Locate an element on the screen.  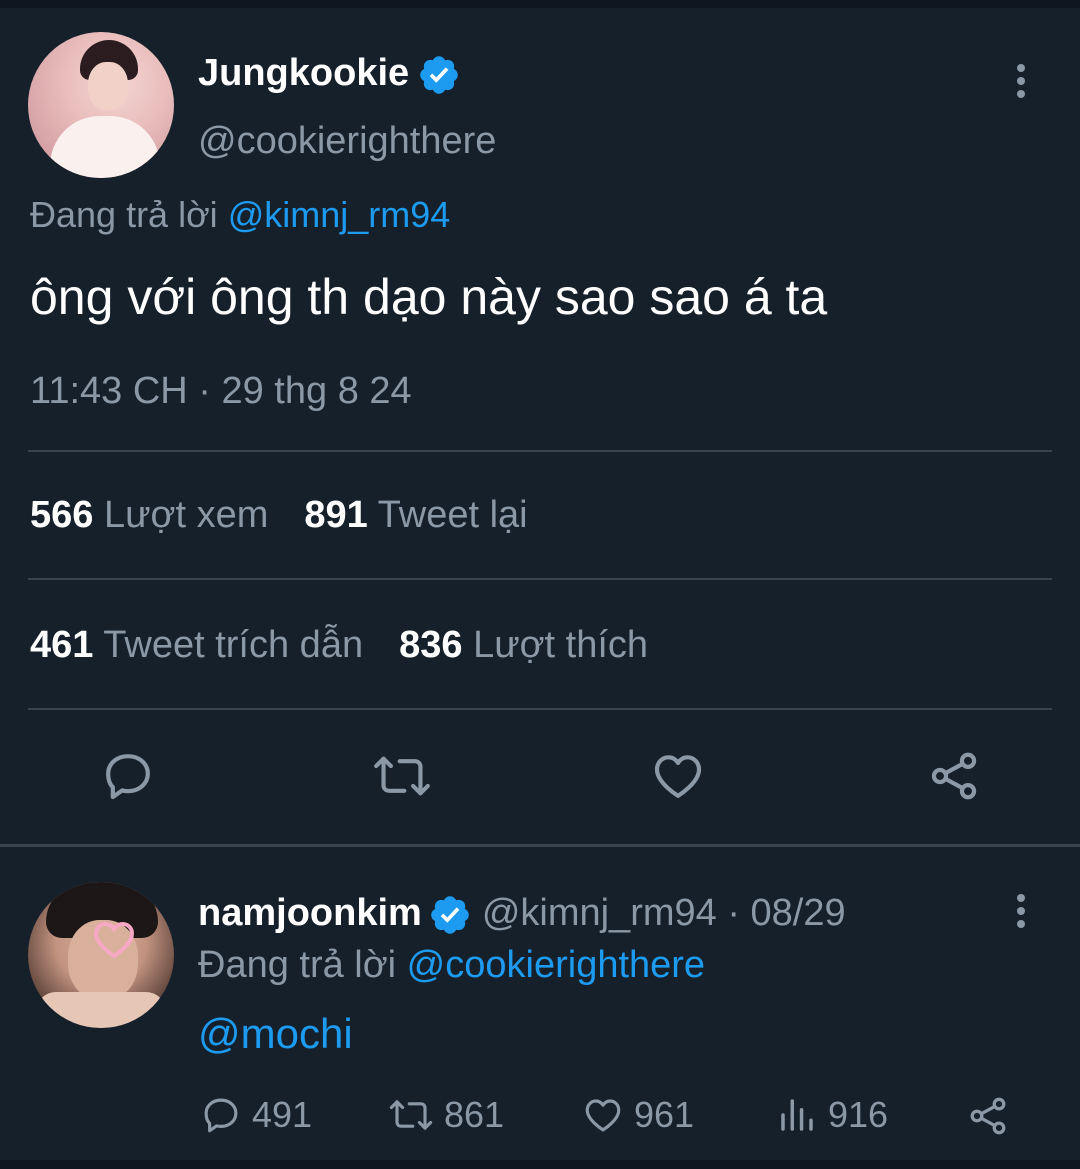
tweet-timestamp: 11:43 CH · 29 thg 8 24 is located at coordinates (221, 391).